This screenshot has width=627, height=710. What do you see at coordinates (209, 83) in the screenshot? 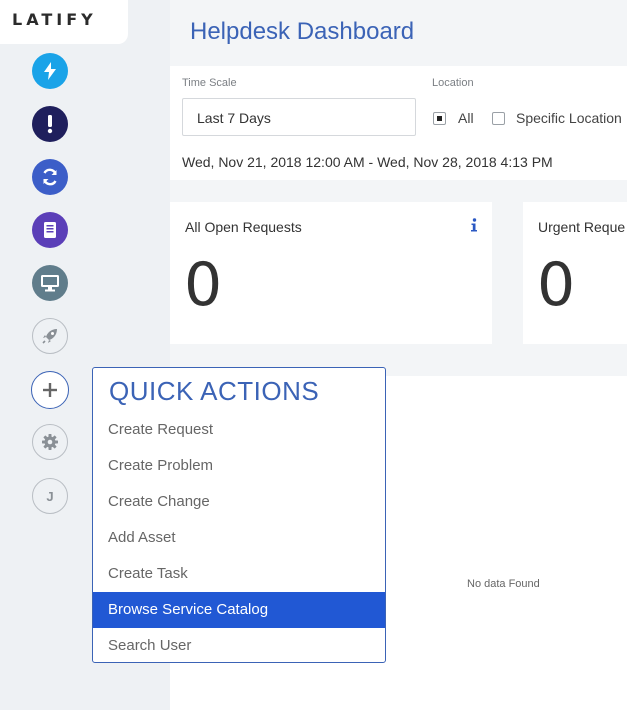
I see `time-scale-label: Time Scale` at bounding box center [209, 83].